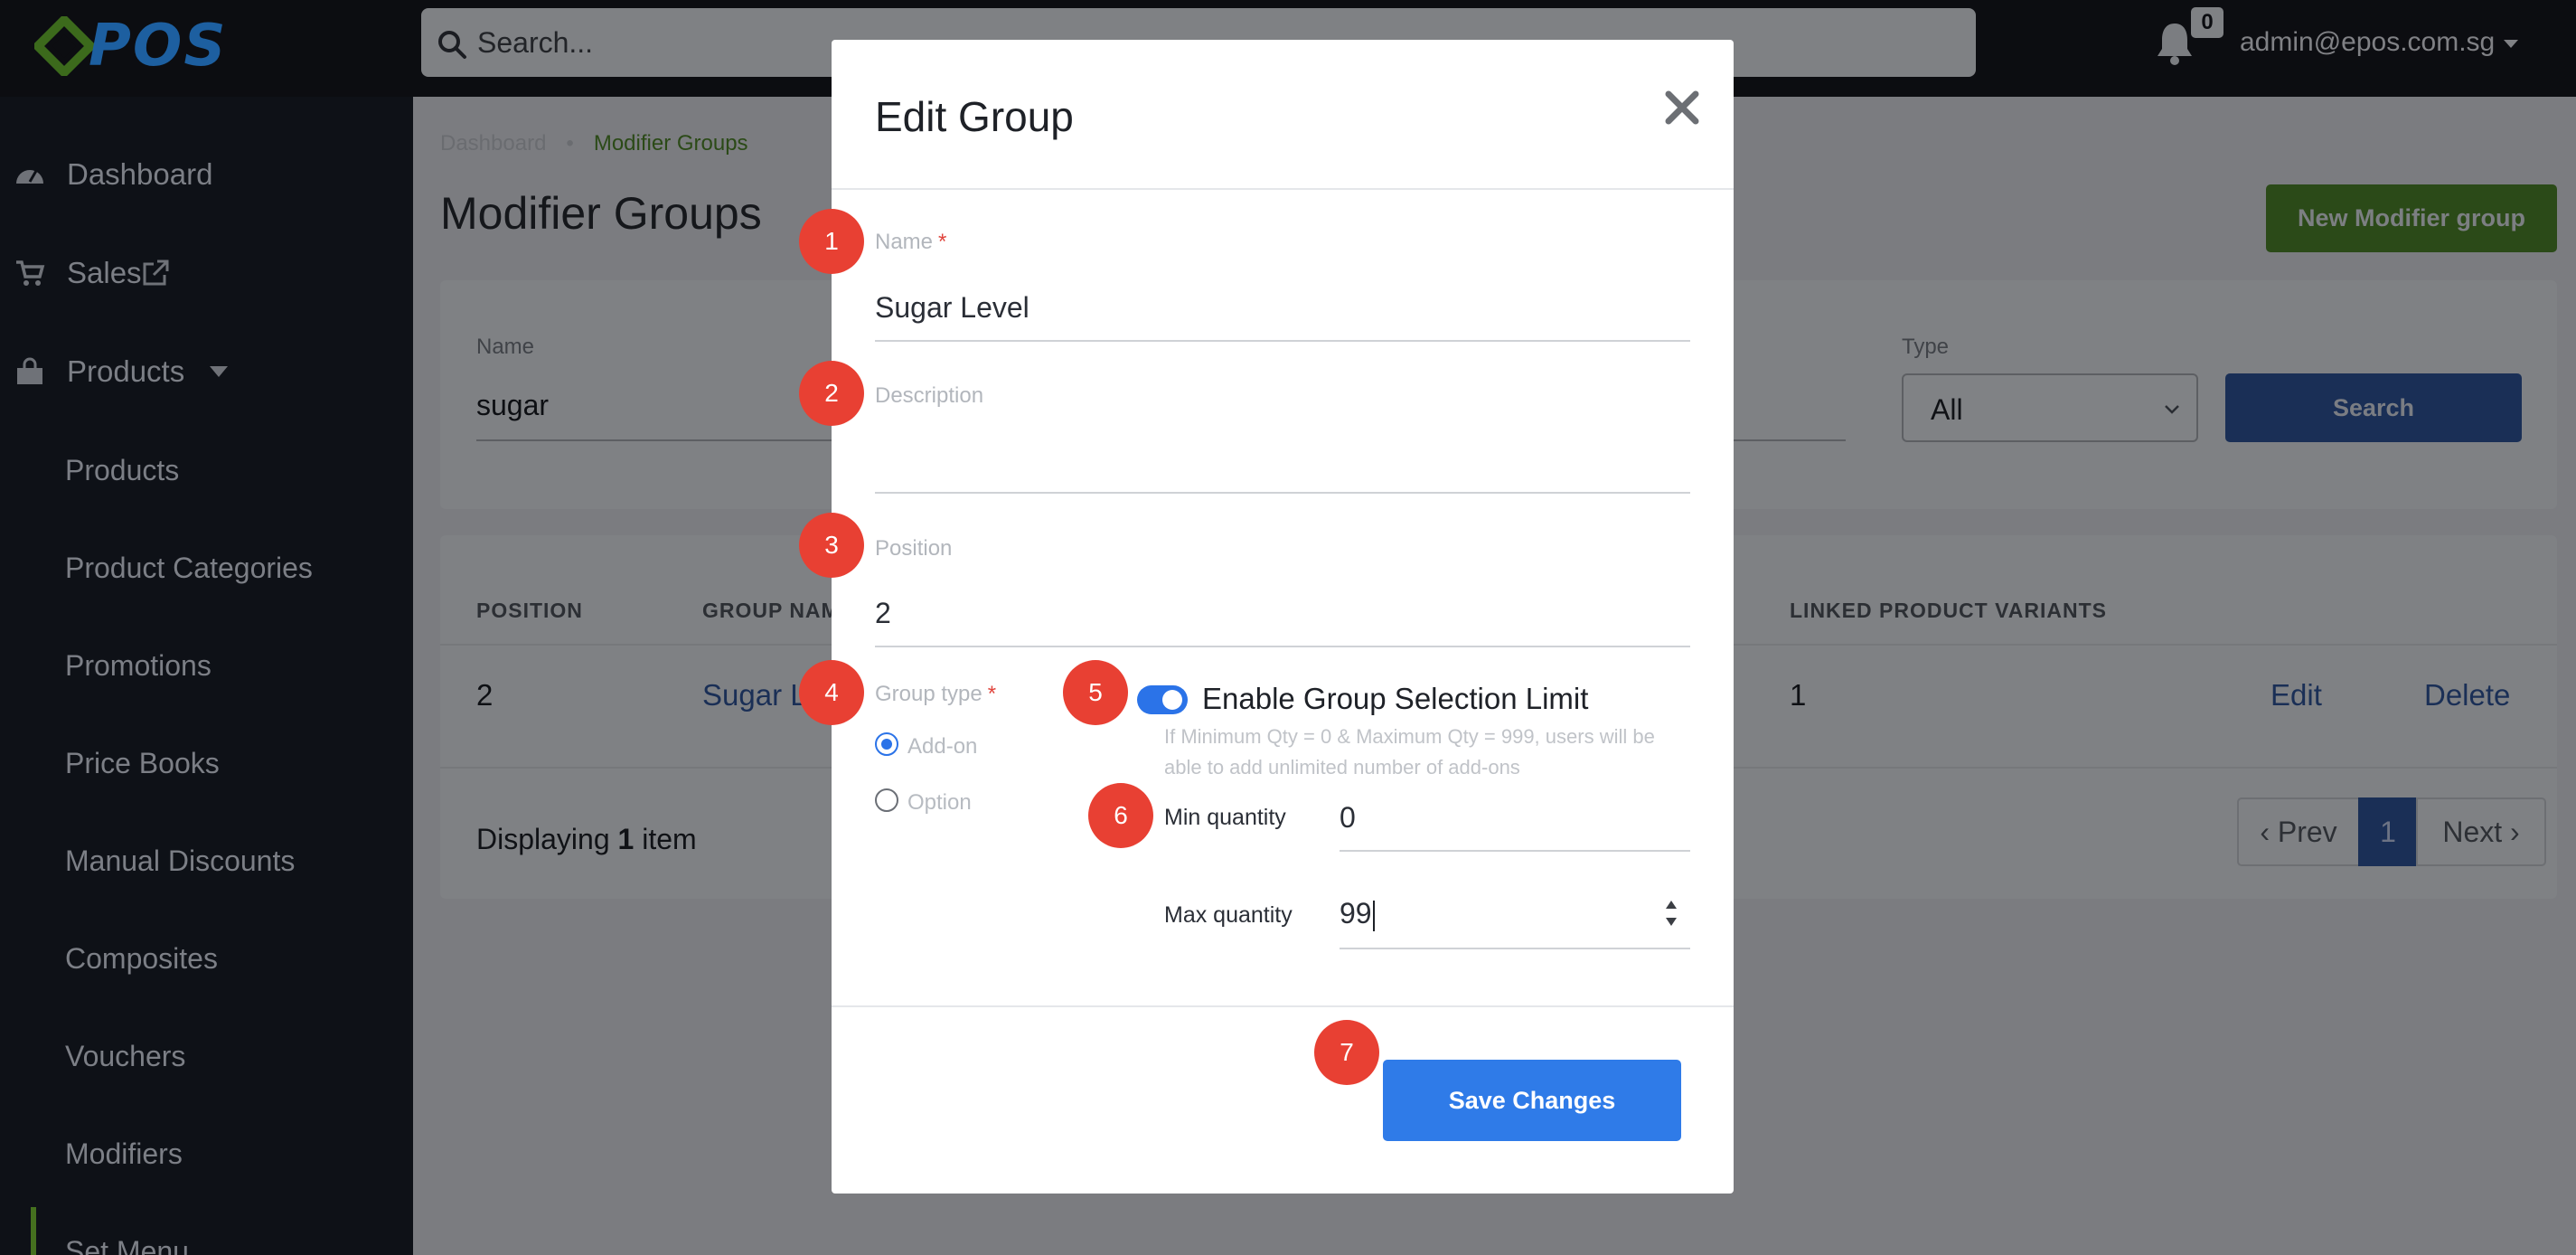  Describe the element at coordinates (2050, 408) in the screenshot. I see `type-select: All` at that location.